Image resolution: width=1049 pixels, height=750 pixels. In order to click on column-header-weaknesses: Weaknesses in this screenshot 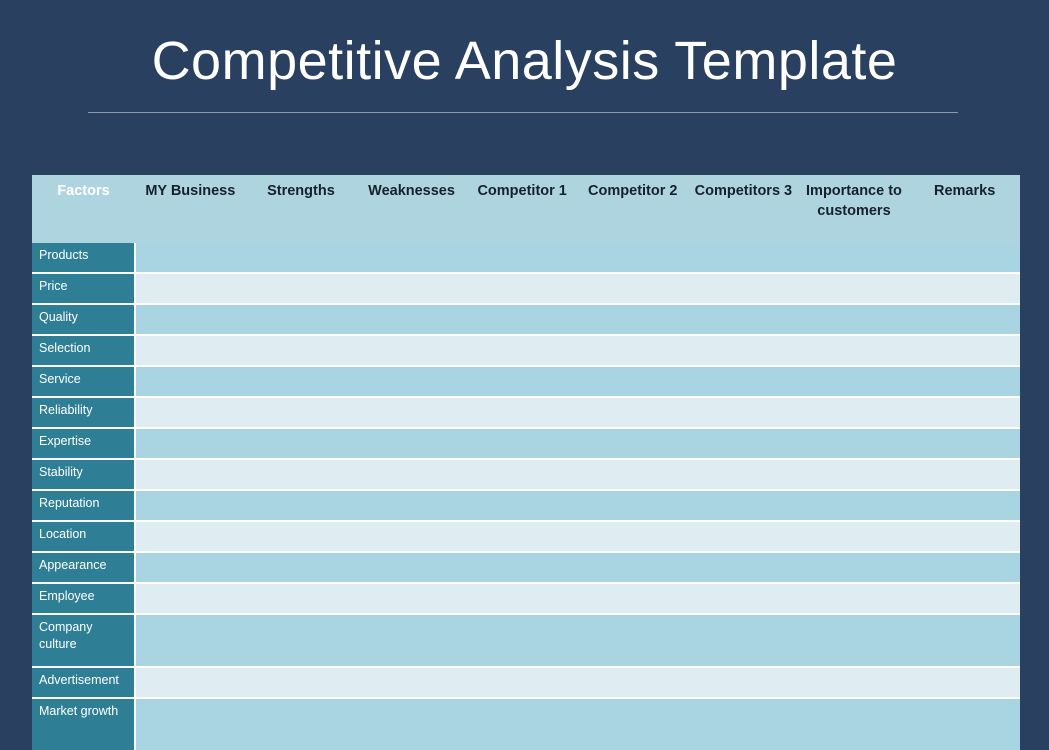, I will do `click(411, 209)`.